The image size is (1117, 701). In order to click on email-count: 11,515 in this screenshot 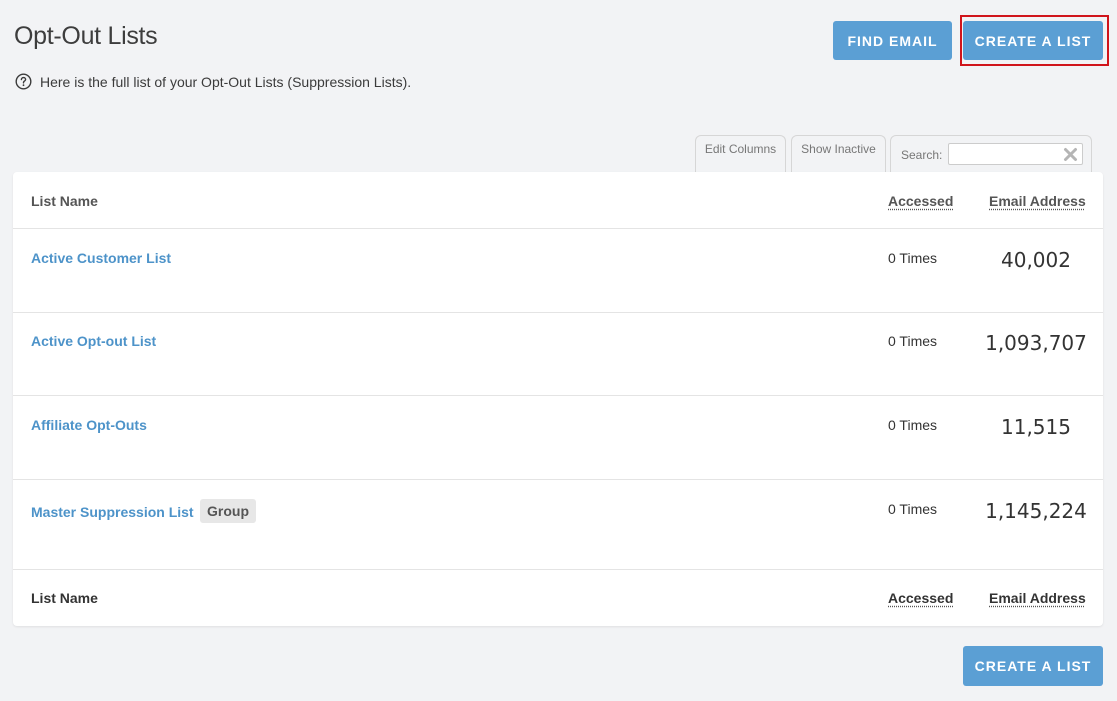, I will do `click(1036, 427)`.